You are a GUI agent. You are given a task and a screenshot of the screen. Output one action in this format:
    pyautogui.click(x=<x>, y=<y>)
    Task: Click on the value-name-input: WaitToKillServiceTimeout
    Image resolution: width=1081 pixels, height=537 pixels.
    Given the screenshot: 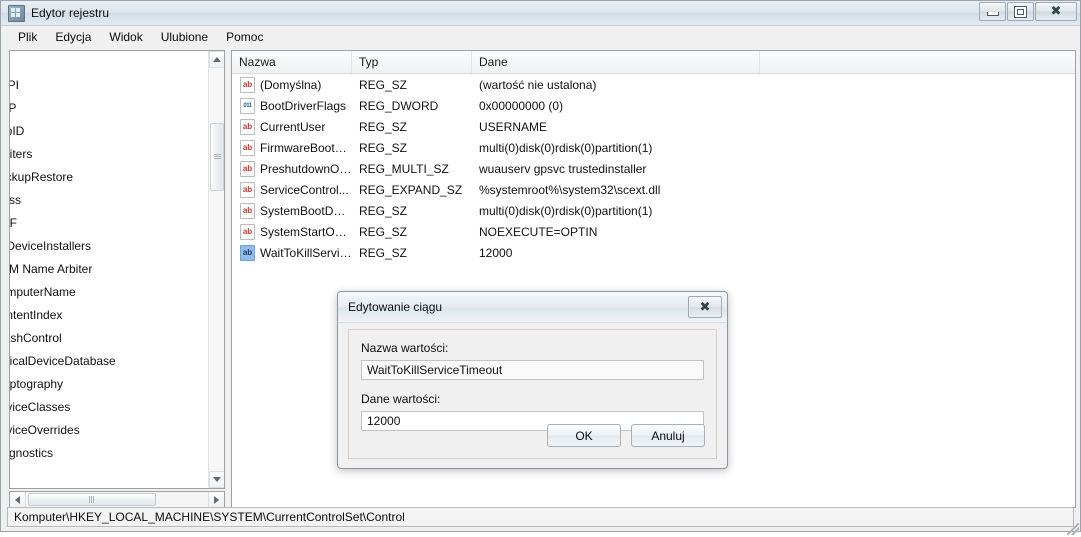 What is the action you would take?
    pyautogui.click(x=532, y=370)
    